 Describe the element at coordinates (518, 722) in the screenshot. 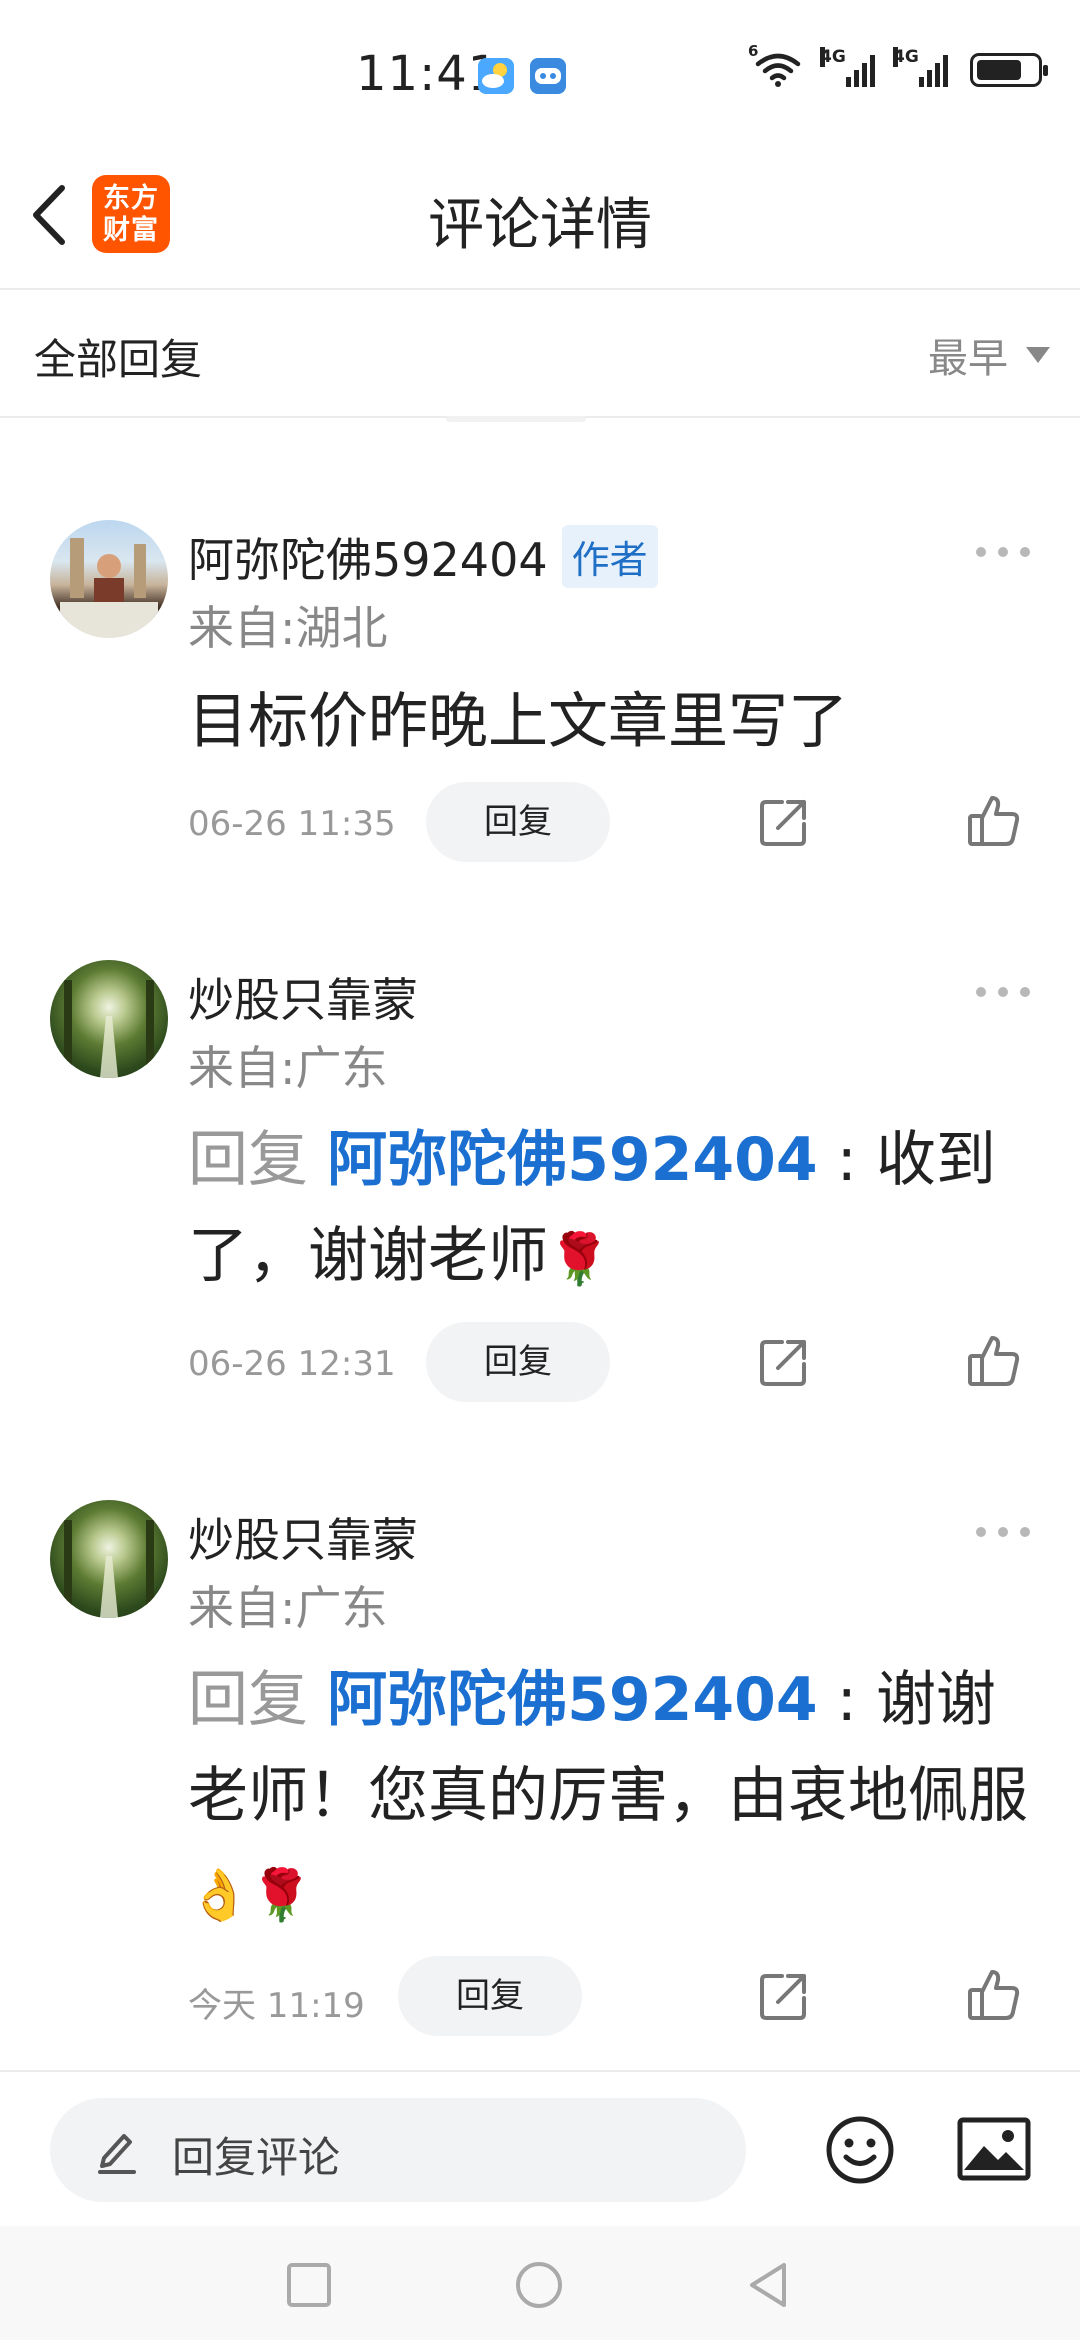

I see `comment-body: 目标价昨晚上文章里写了` at that location.